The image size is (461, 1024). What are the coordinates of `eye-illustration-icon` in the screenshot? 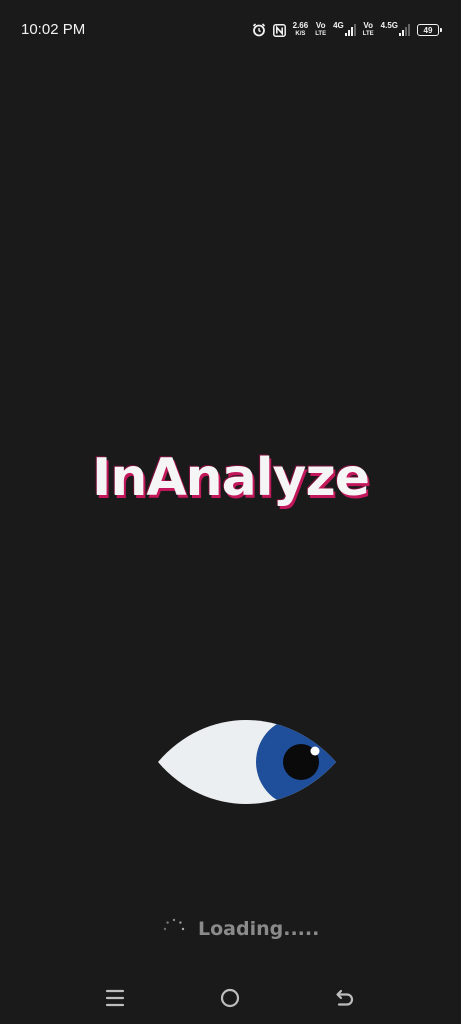 It's located at (247, 762).